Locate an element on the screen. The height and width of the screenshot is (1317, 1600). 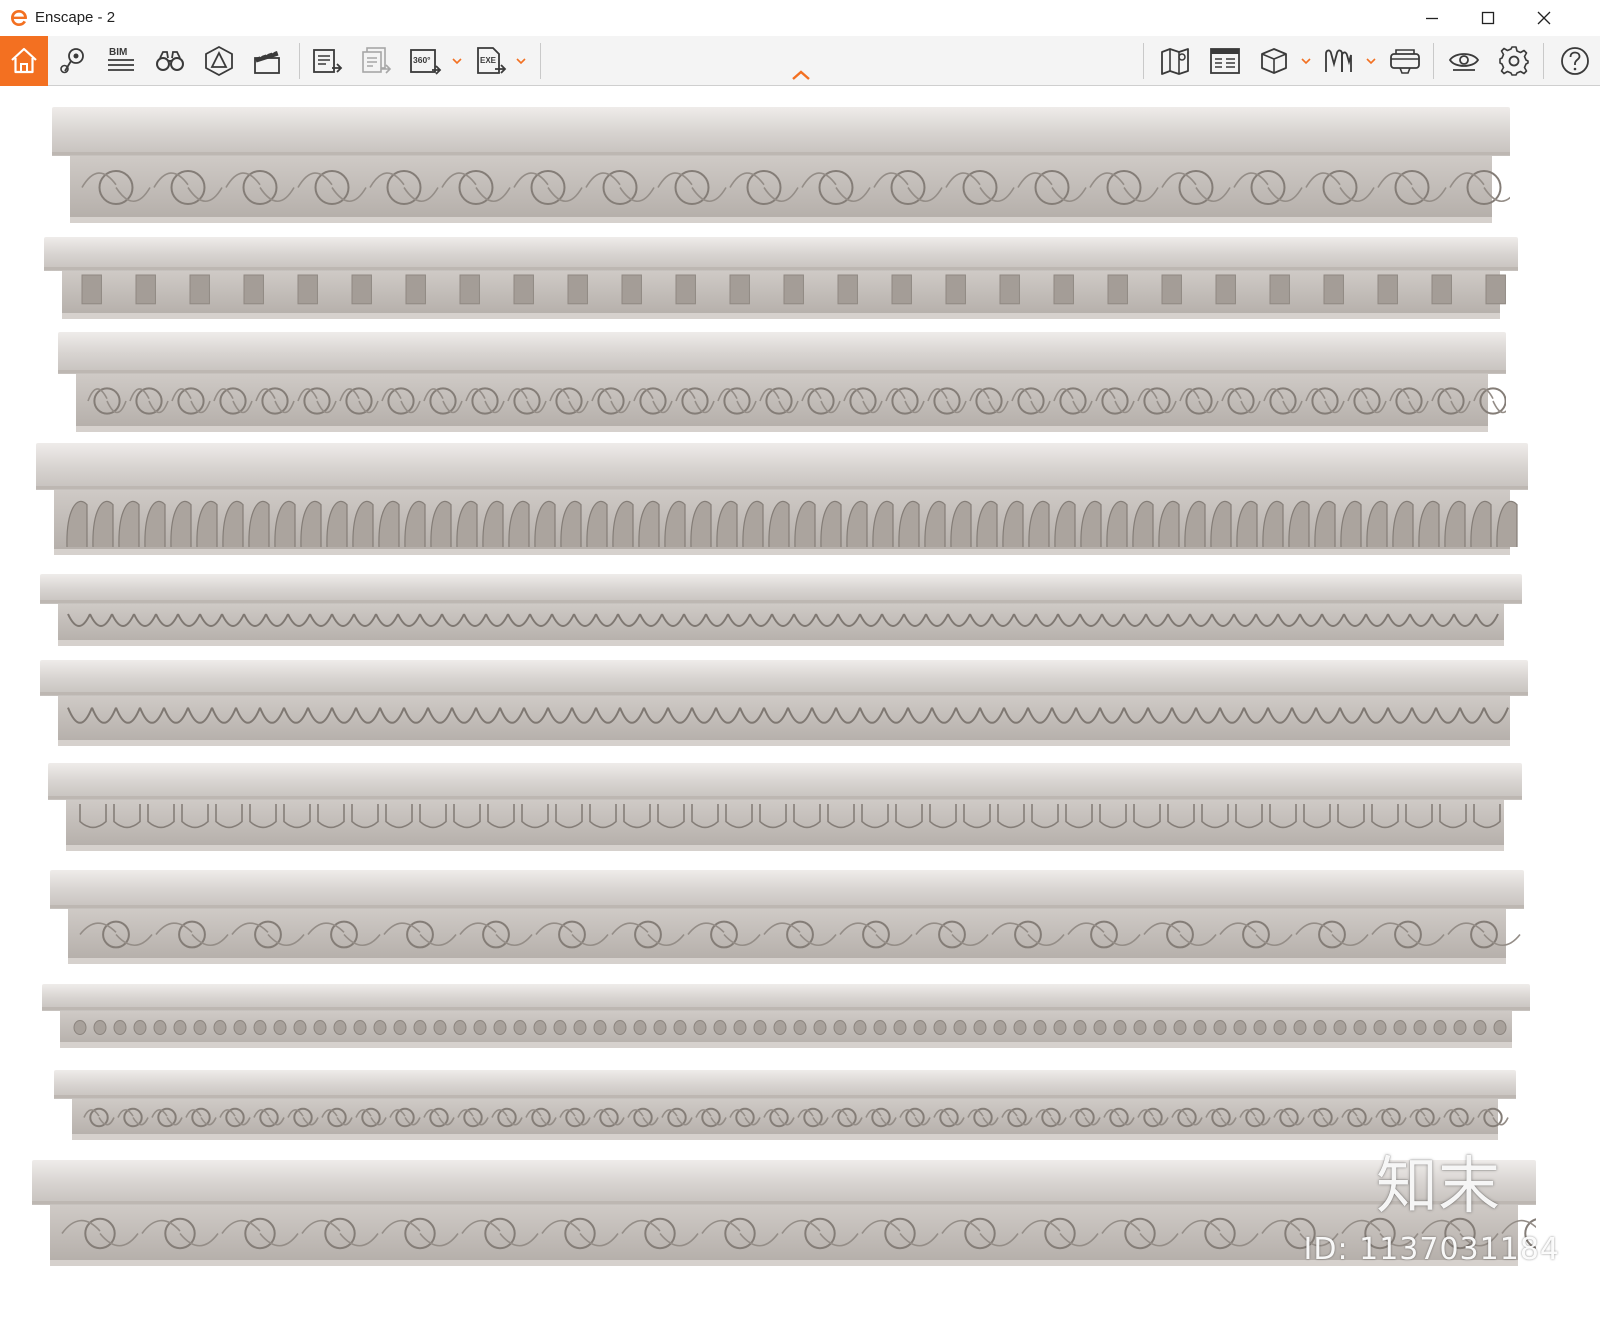
bim-icon: BIM is located at coordinates (121, 59).